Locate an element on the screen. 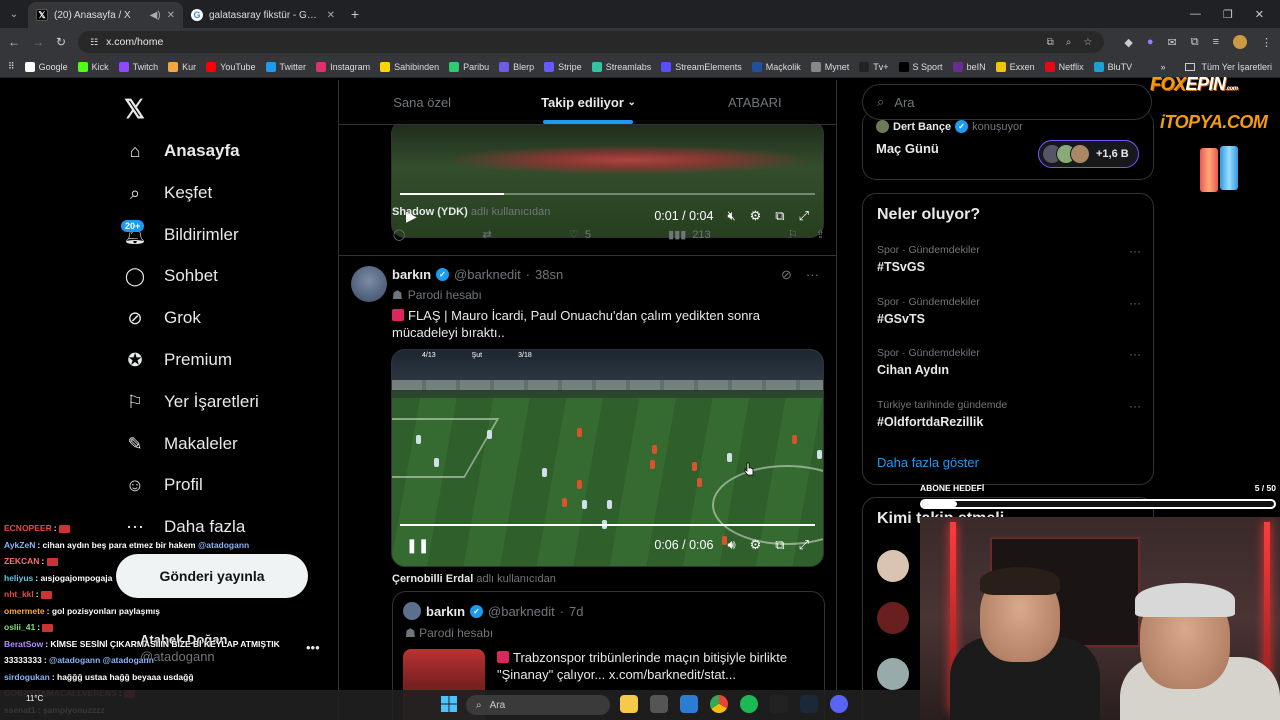 The image size is (1280, 720). show-more-link: Daha fazla göster is located at coordinates (928, 462).